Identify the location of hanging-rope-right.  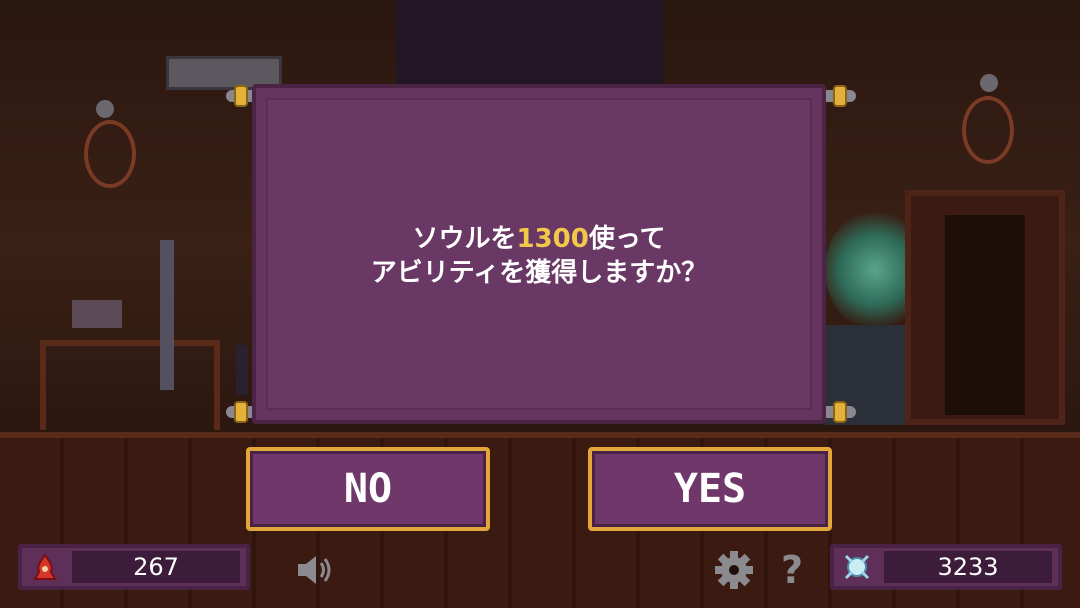
(988, 130).